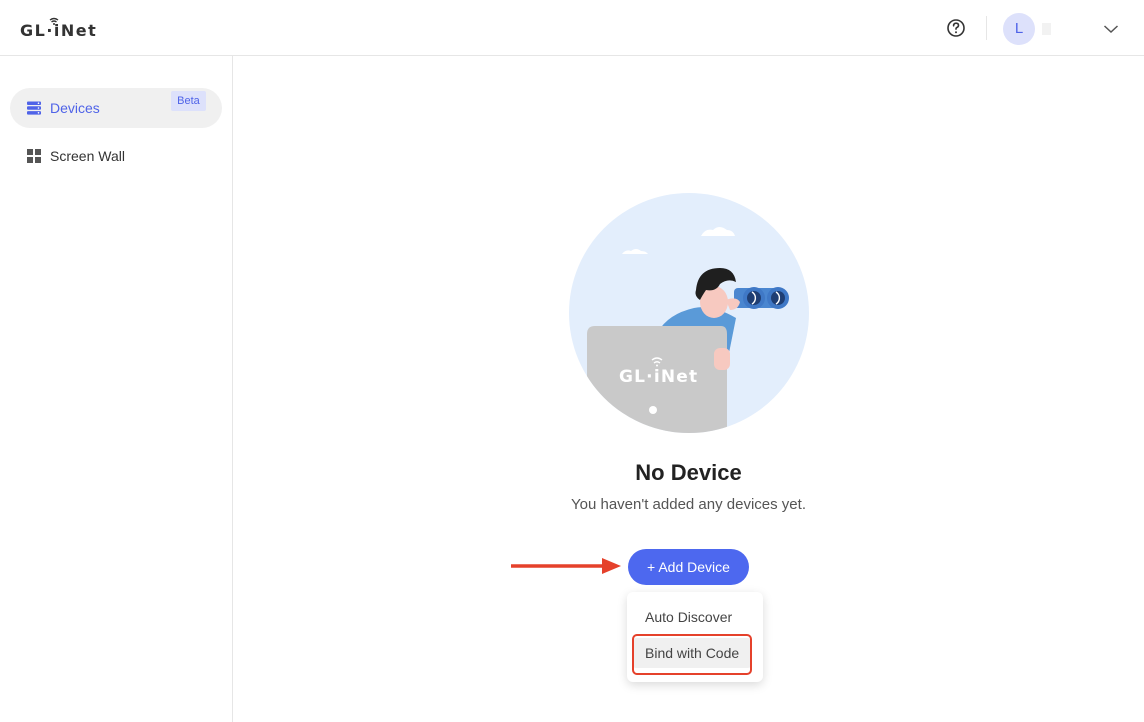  Describe the element at coordinates (34, 156) in the screenshot. I see `grid-icon` at that location.